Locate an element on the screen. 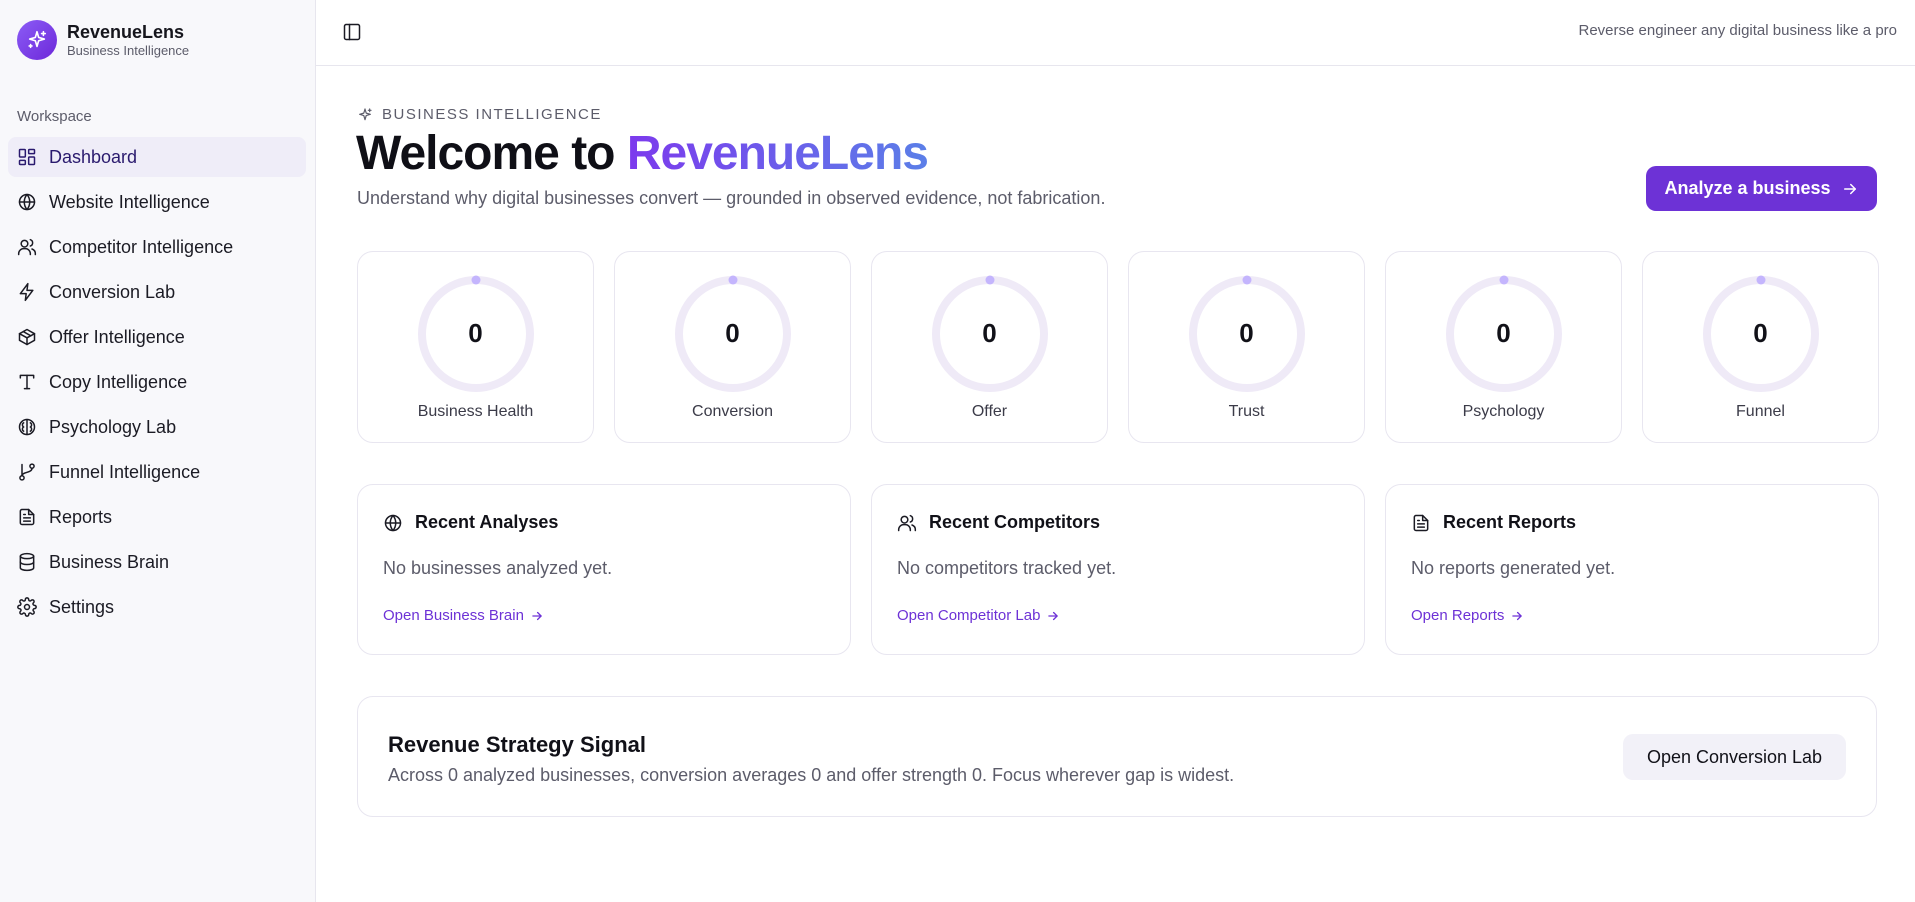 This screenshot has height=902, width=1915. link-label: Open Business Brain is located at coordinates (453, 615).